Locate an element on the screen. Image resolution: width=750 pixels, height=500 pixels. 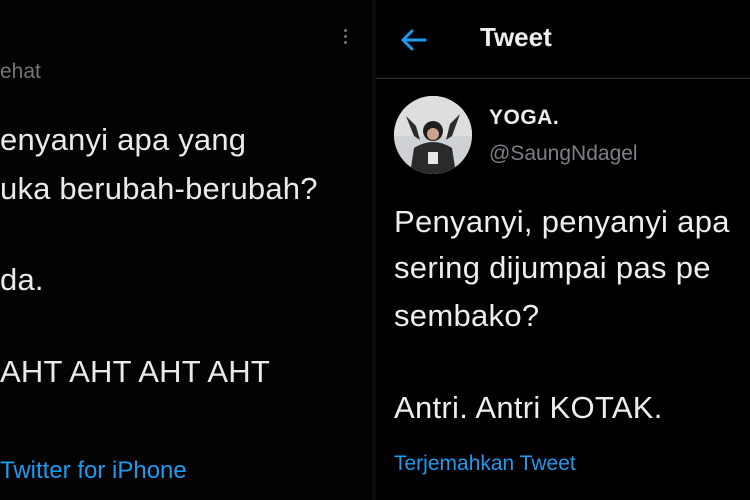
tweet-handle-fragment: ehat is located at coordinates (20, 72).